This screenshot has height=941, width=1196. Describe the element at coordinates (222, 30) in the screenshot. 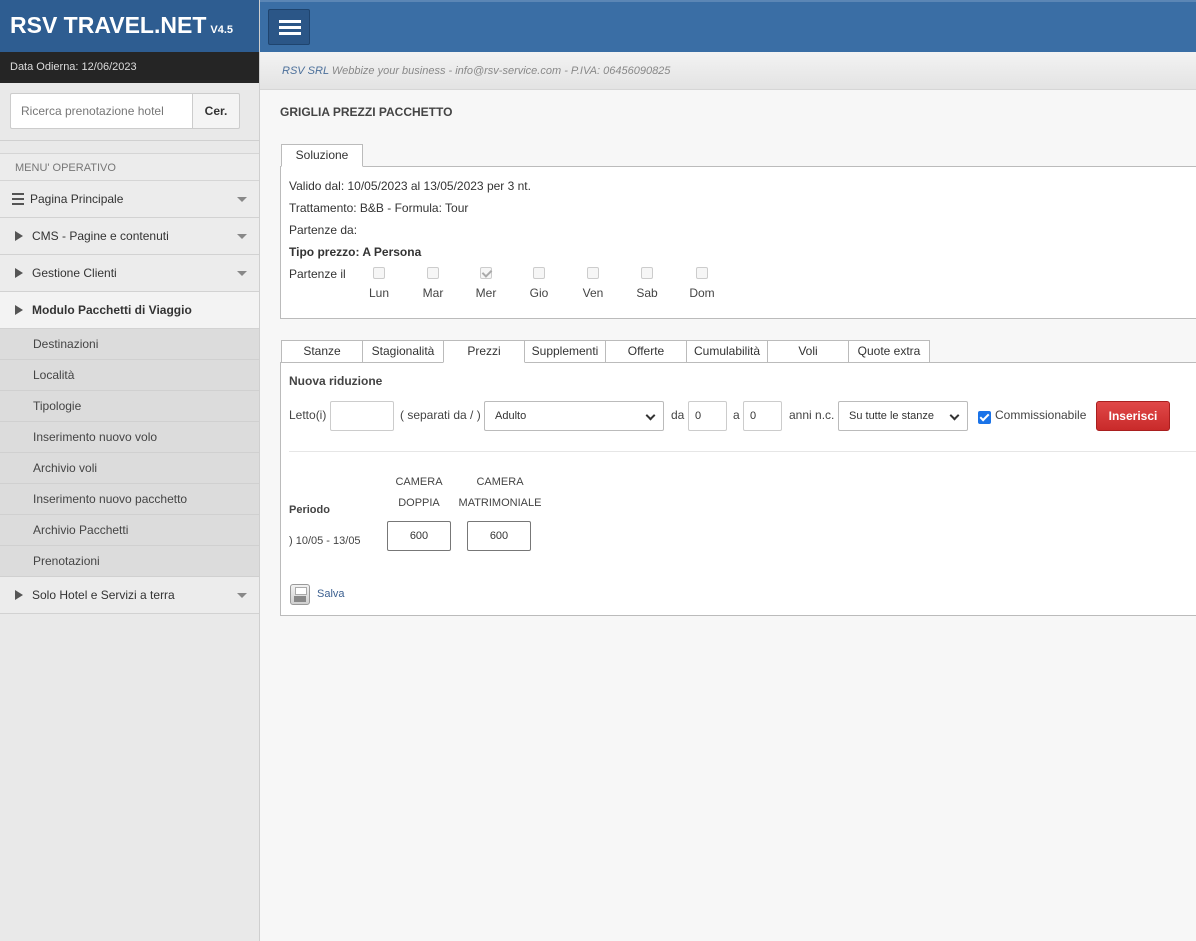

I see `brand-version: V4.5` at that location.